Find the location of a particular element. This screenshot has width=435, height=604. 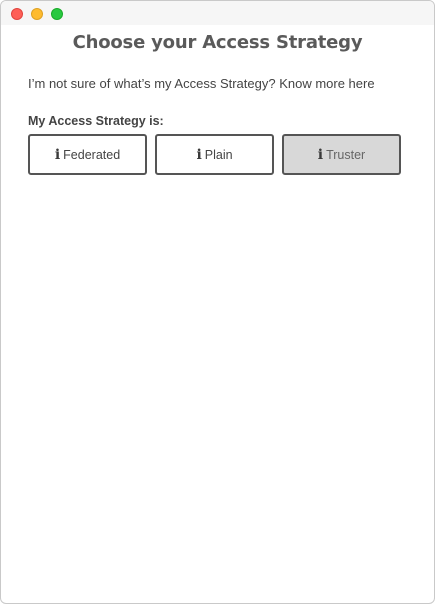

access-strategy-options: i Federated i Plain i Truster is located at coordinates (215, 154).